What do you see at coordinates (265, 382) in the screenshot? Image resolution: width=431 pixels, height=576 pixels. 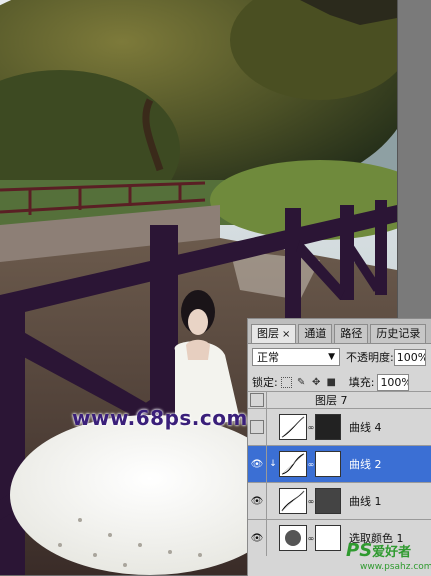 I see `lock-label: 锁定:` at bounding box center [265, 382].